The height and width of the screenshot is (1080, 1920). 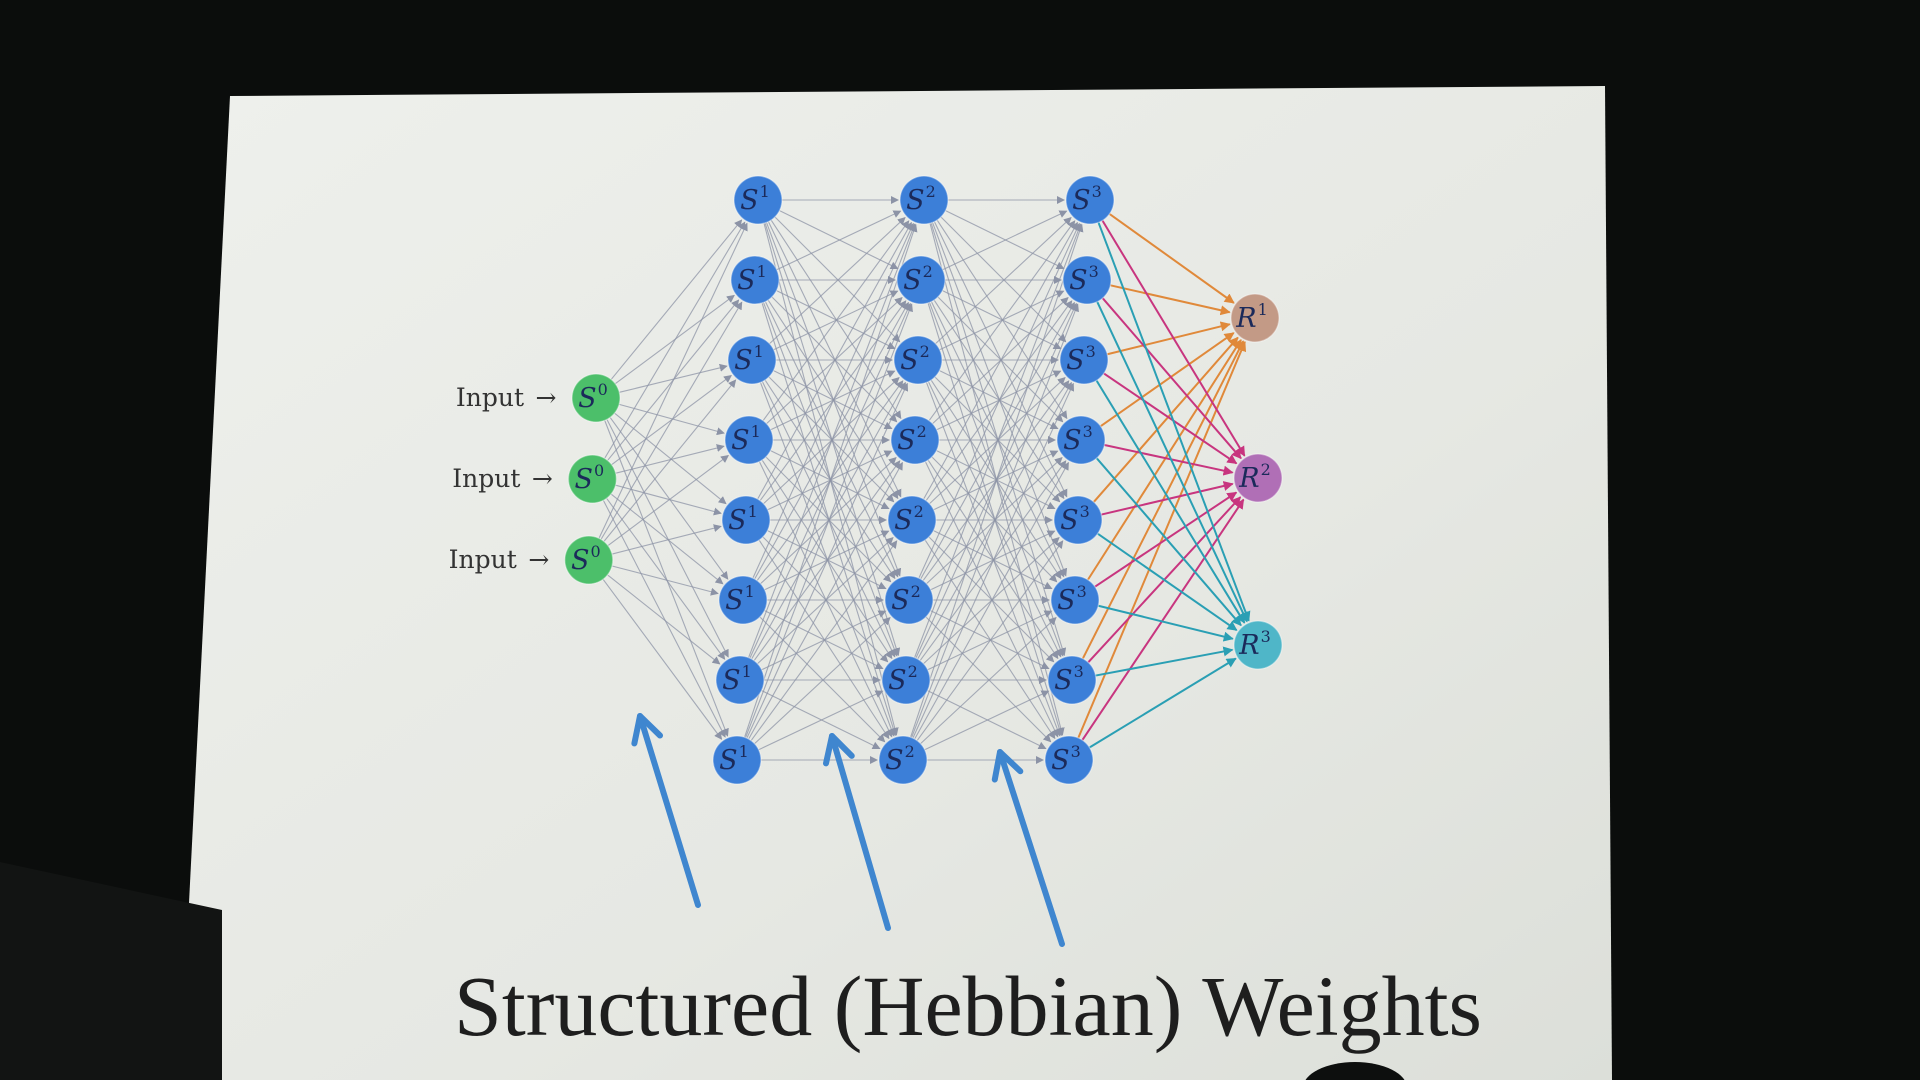 What do you see at coordinates (111, 971) in the screenshot?
I see `podium-silhouette` at bounding box center [111, 971].